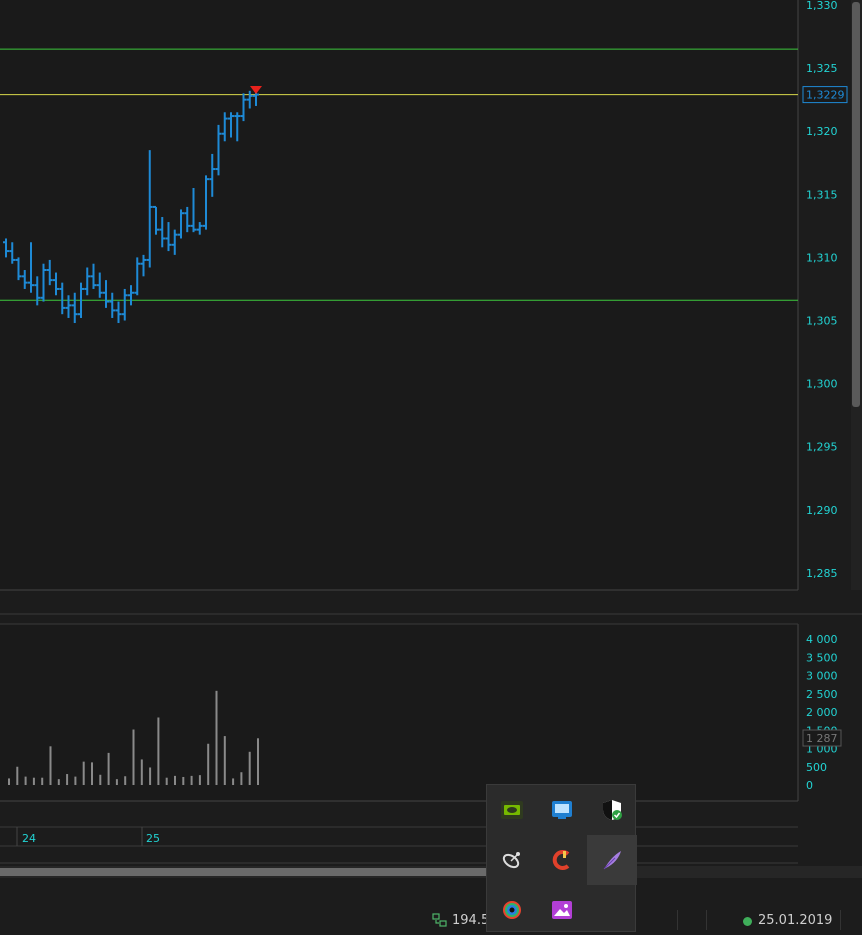 The image size is (862, 935). What do you see at coordinates (431, 919) in the screenshot?
I see `status-bar: 194.5 25.01.2019` at bounding box center [431, 919].